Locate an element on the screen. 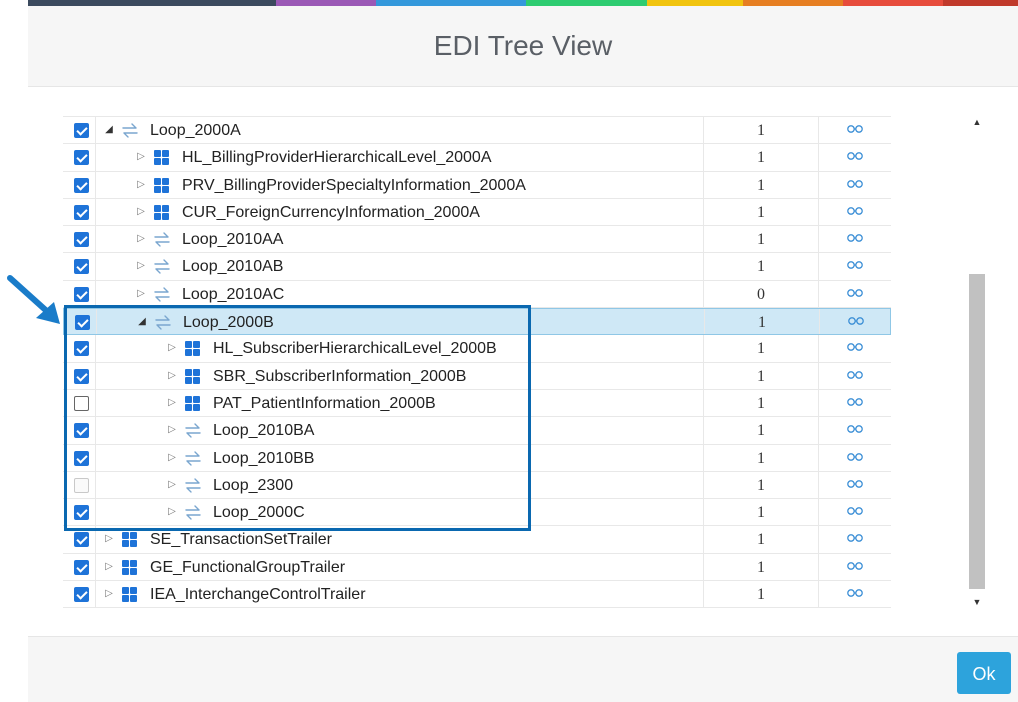 The width and height of the screenshot is (1018, 702). node-label: IEA_InterchangeControlTrailer is located at coordinates (258, 595).